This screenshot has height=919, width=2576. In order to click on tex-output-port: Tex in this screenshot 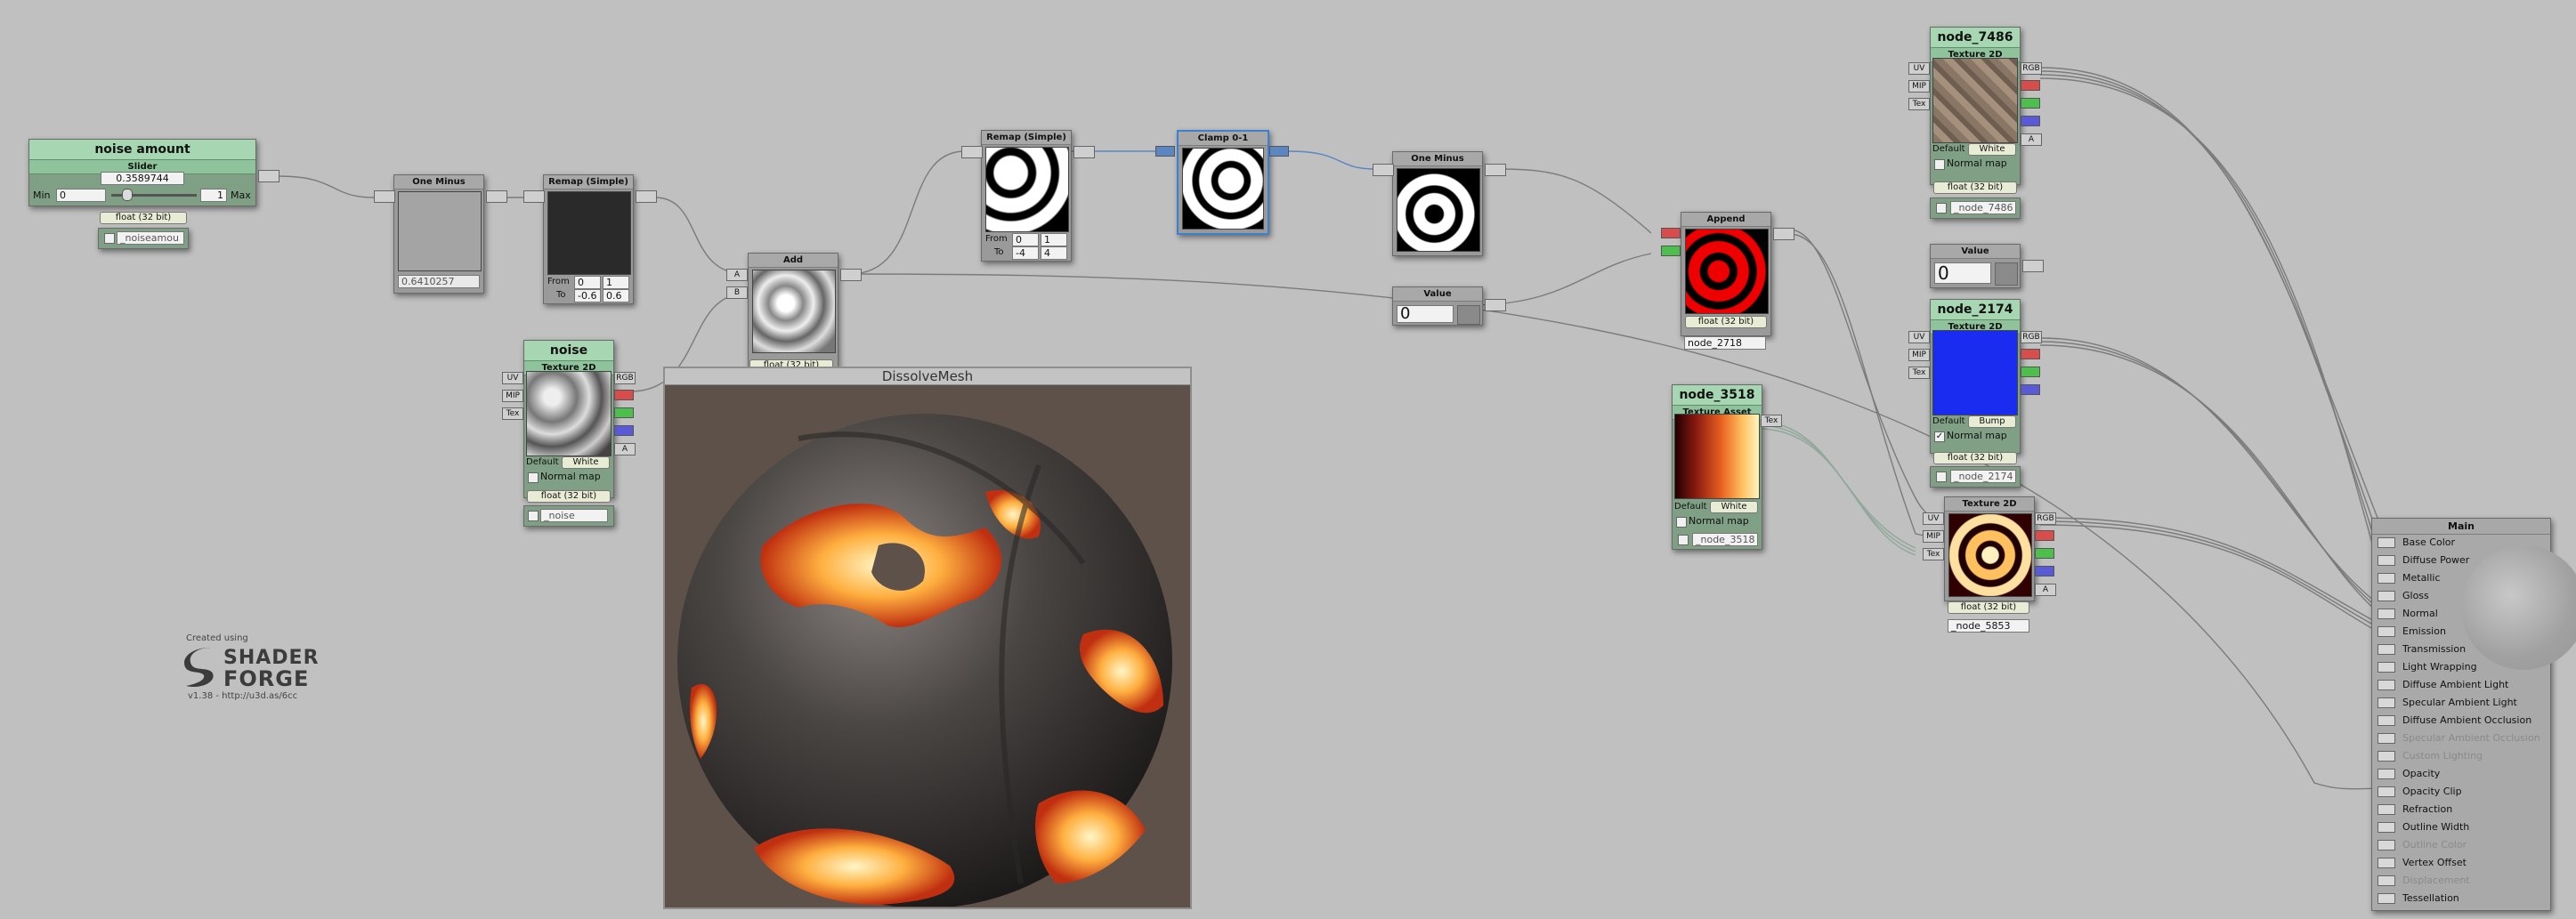, I will do `click(1772, 421)`.